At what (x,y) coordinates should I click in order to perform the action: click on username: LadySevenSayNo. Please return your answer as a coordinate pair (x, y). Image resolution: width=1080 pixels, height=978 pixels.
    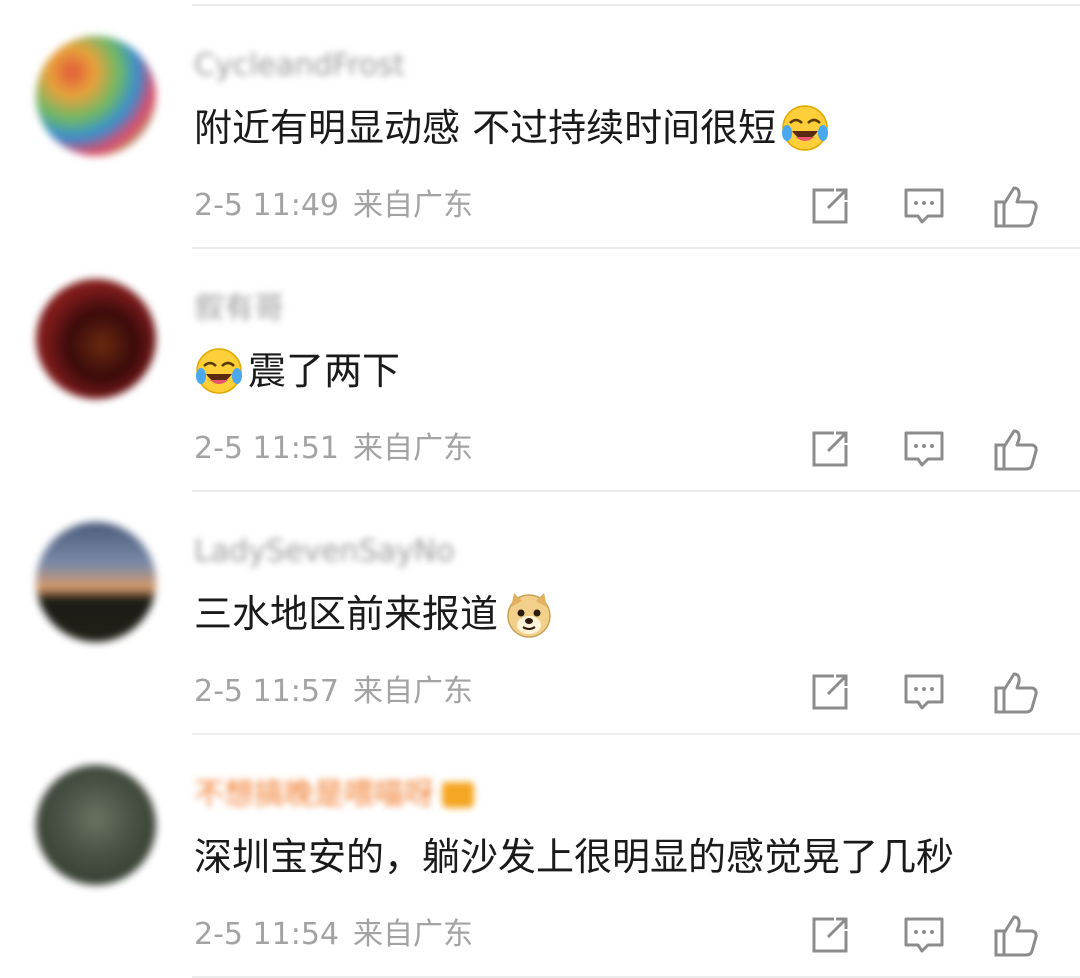
    Looking at the image, I should click on (324, 552).